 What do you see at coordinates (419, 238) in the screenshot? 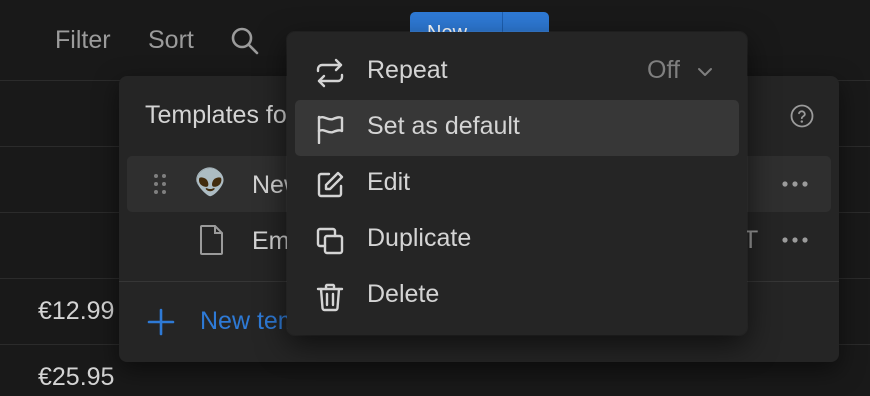
I see `menu-item-label: Duplicate` at bounding box center [419, 238].